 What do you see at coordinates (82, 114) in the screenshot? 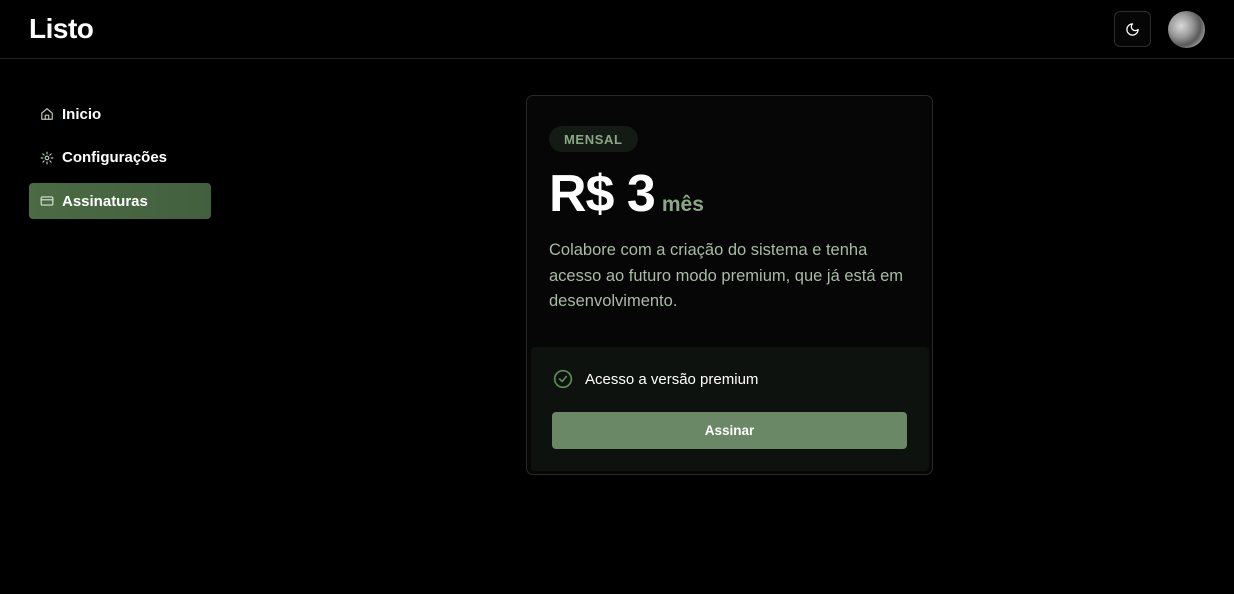
I see `sidebar-item-label: Inicio` at bounding box center [82, 114].